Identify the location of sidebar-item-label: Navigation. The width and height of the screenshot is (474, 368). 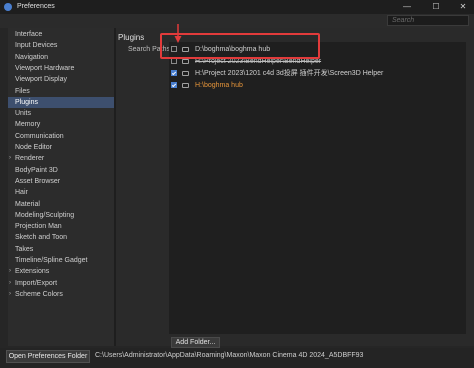
(32, 57).